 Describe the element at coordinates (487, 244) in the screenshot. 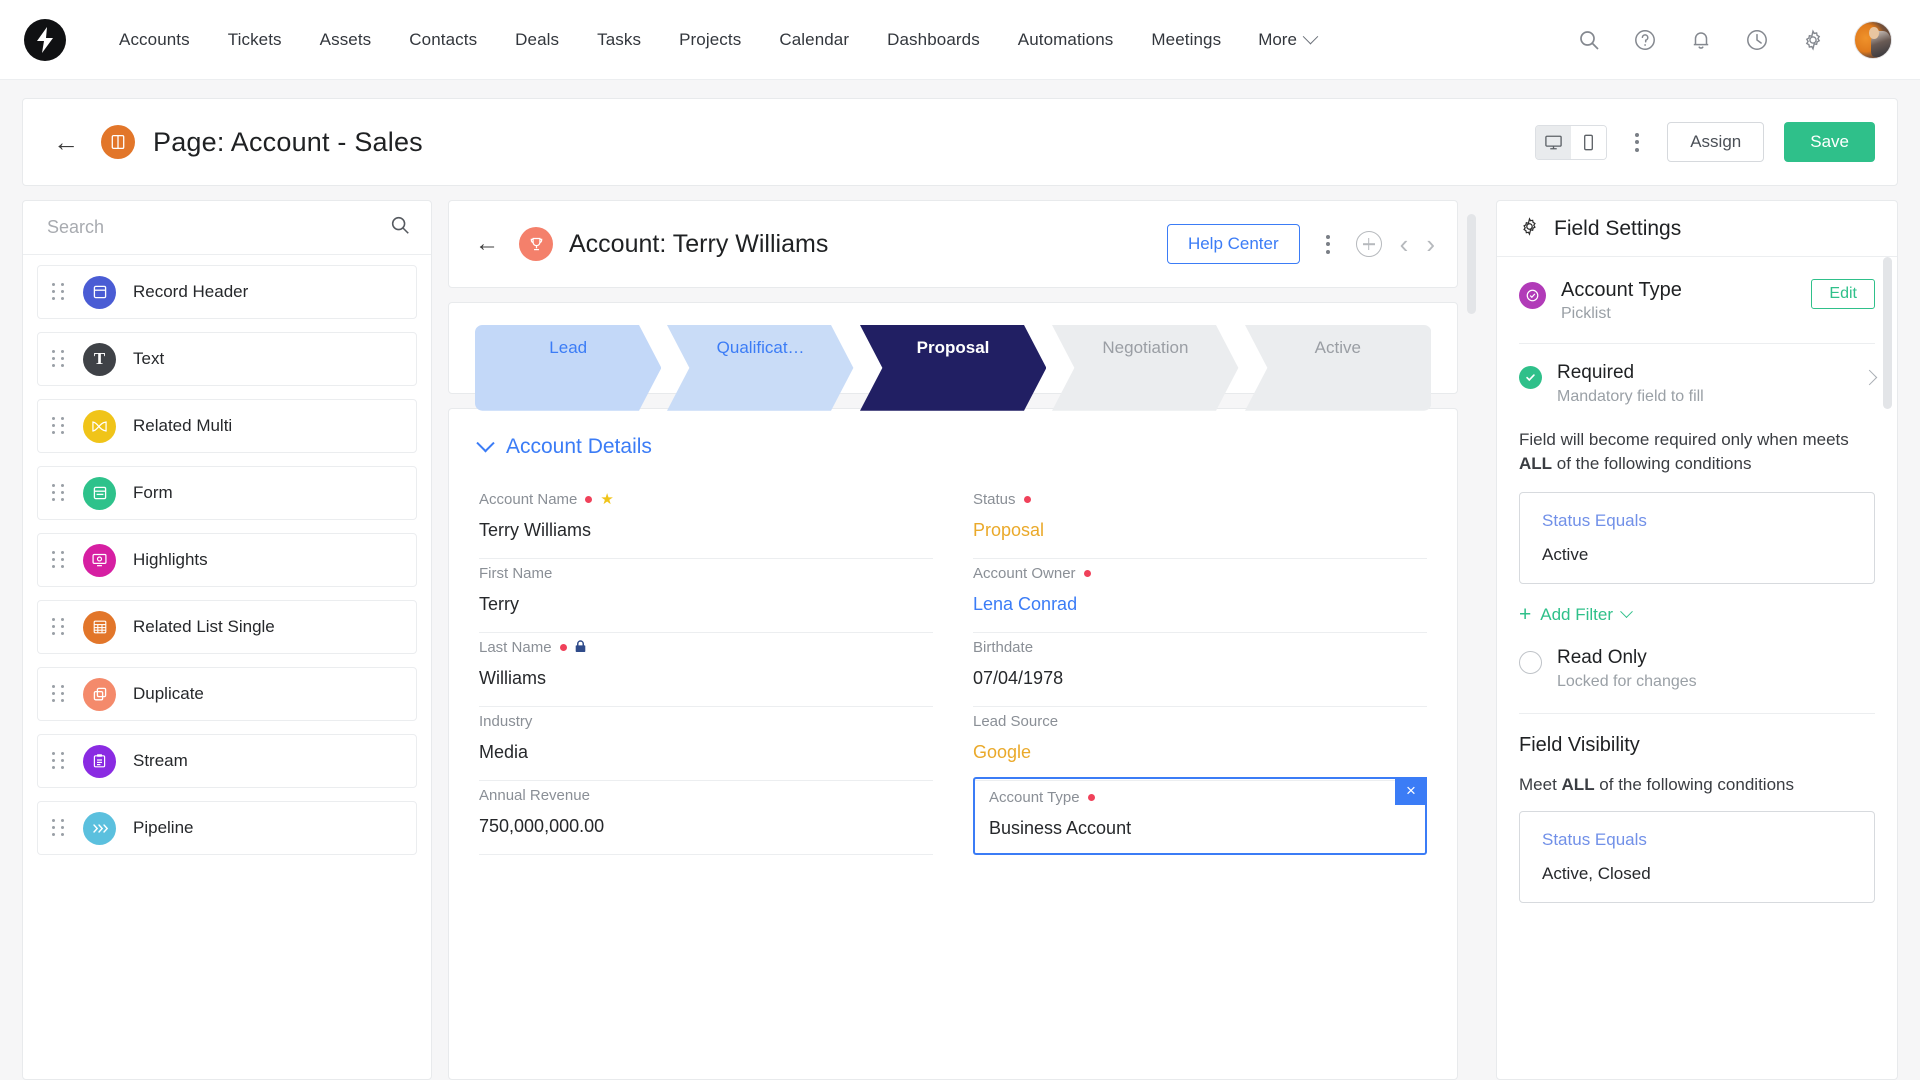

I see `record-back-button: ←` at that location.